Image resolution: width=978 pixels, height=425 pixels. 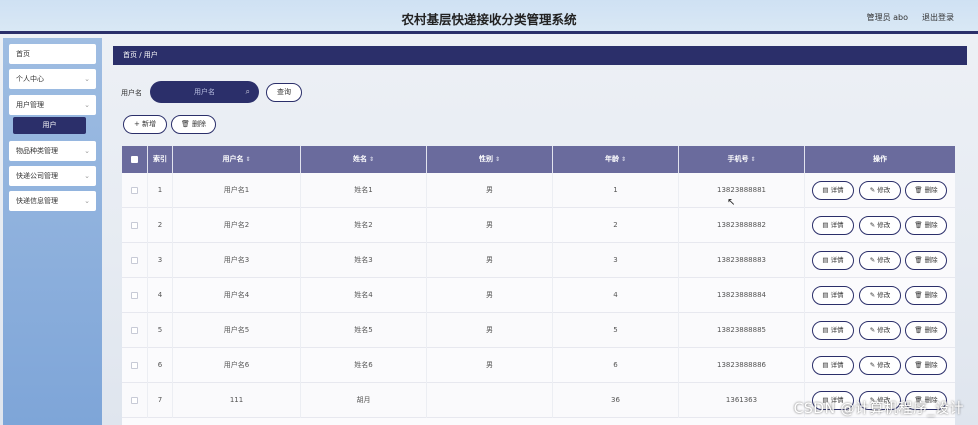 I want to click on table-row: 5 用户名5 姓名5 男 5 13823888885 ▤ 详情 ✎ 修改 🗑 删除, so click(x=538, y=330).